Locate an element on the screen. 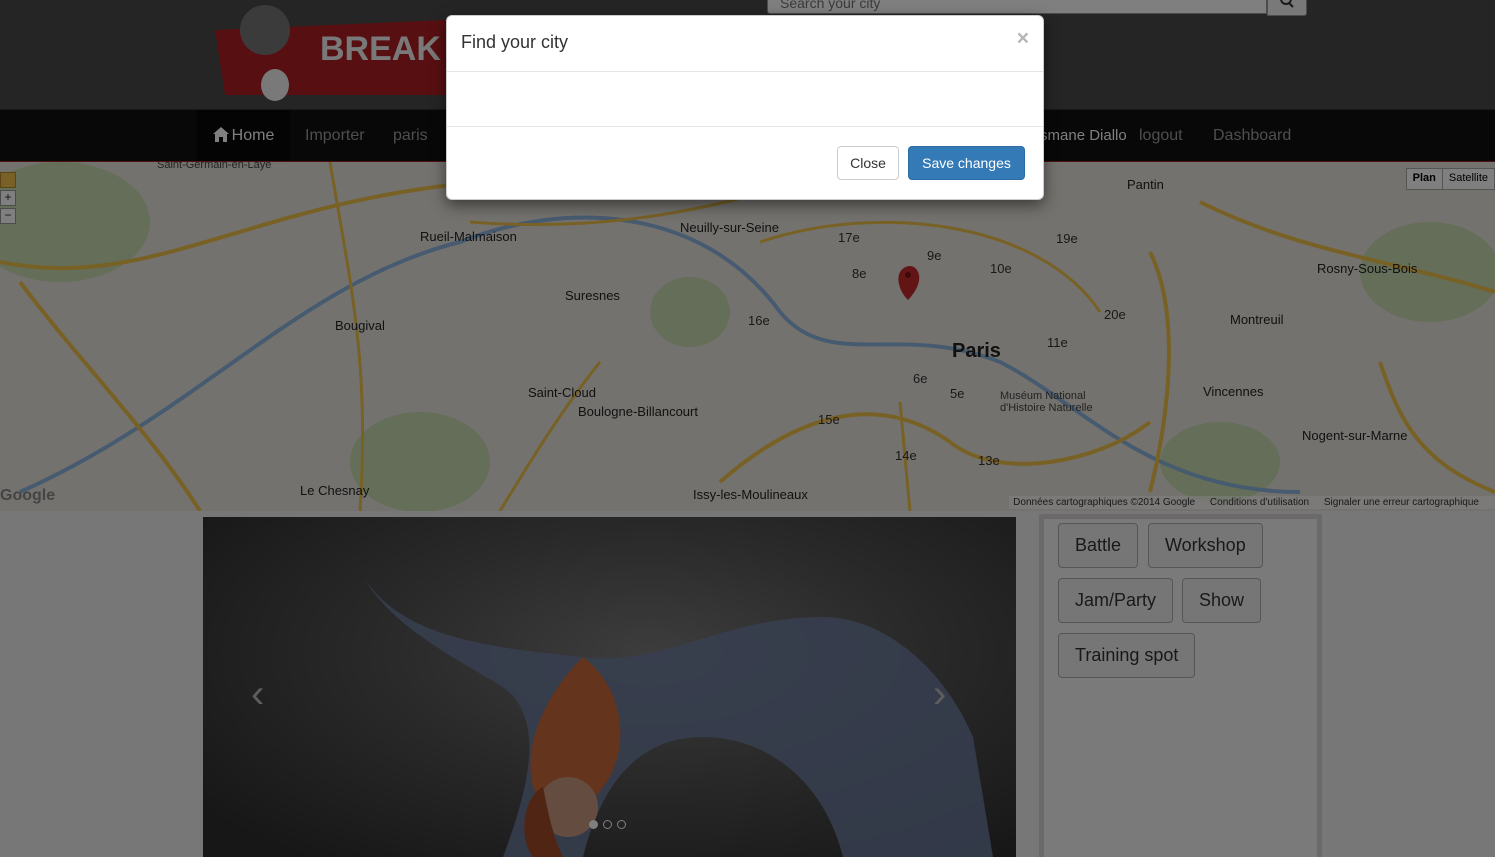  modal-header: Find your city × is located at coordinates (745, 44).